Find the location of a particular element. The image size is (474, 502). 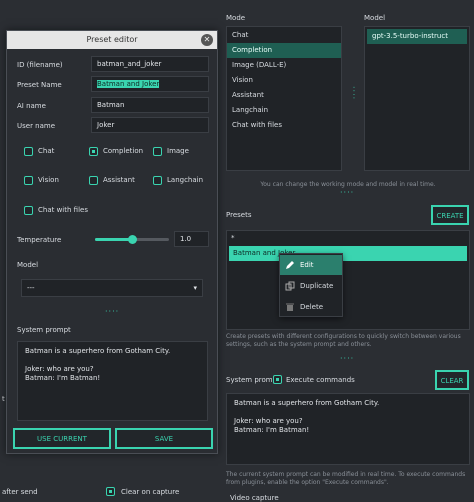

ai-name-input: Batman is located at coordinates (150, 105).